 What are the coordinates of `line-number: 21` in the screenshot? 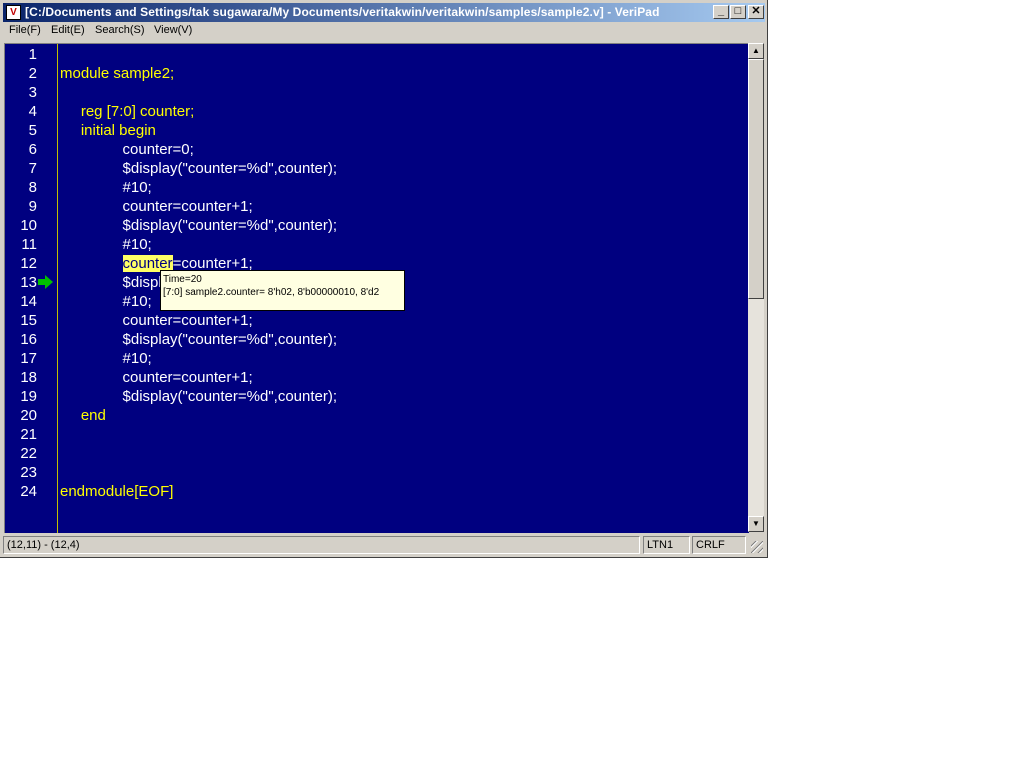 It's located at (28, 434).